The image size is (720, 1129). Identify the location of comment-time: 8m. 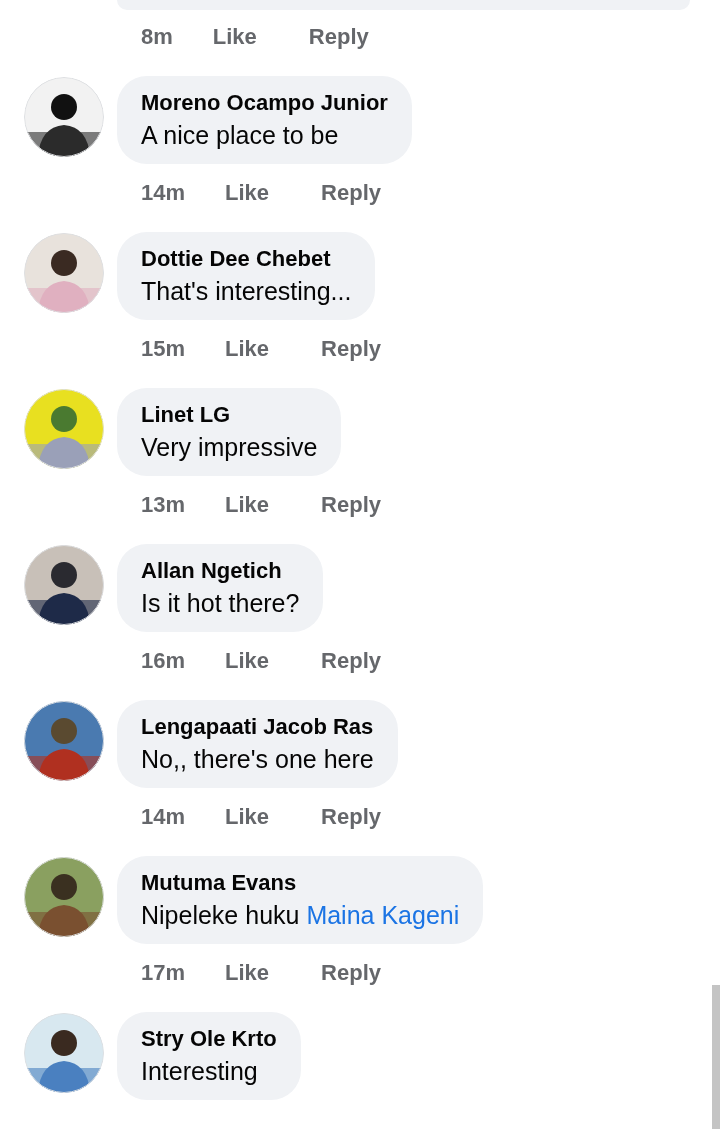
(157, 36).